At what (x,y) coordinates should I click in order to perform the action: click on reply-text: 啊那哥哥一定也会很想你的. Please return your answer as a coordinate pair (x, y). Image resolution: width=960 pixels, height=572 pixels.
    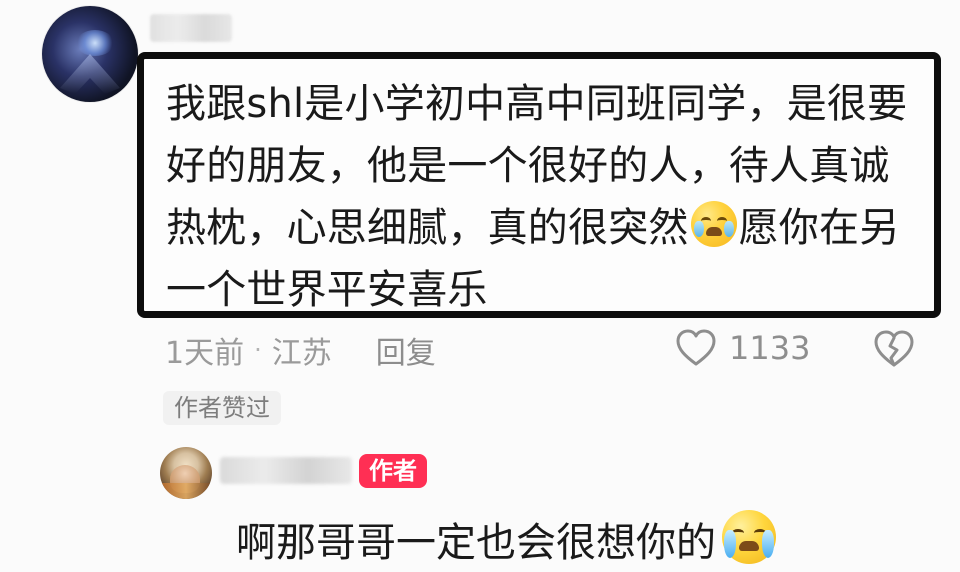
    Looking at the image, I should click on (506, 539).